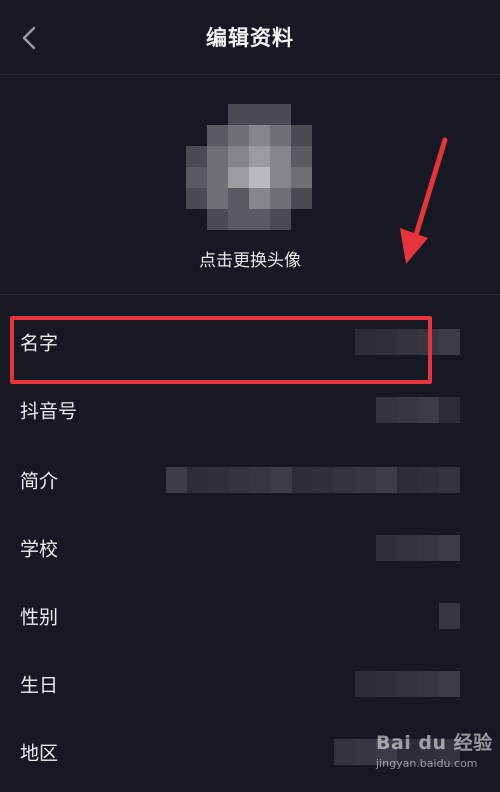 The height and width of the screenshot is (792, 500). What do you see at coordinates (250, 616) in the screenshot?
I see `field-row-gender: 性别` at bounding box center [250, 616].